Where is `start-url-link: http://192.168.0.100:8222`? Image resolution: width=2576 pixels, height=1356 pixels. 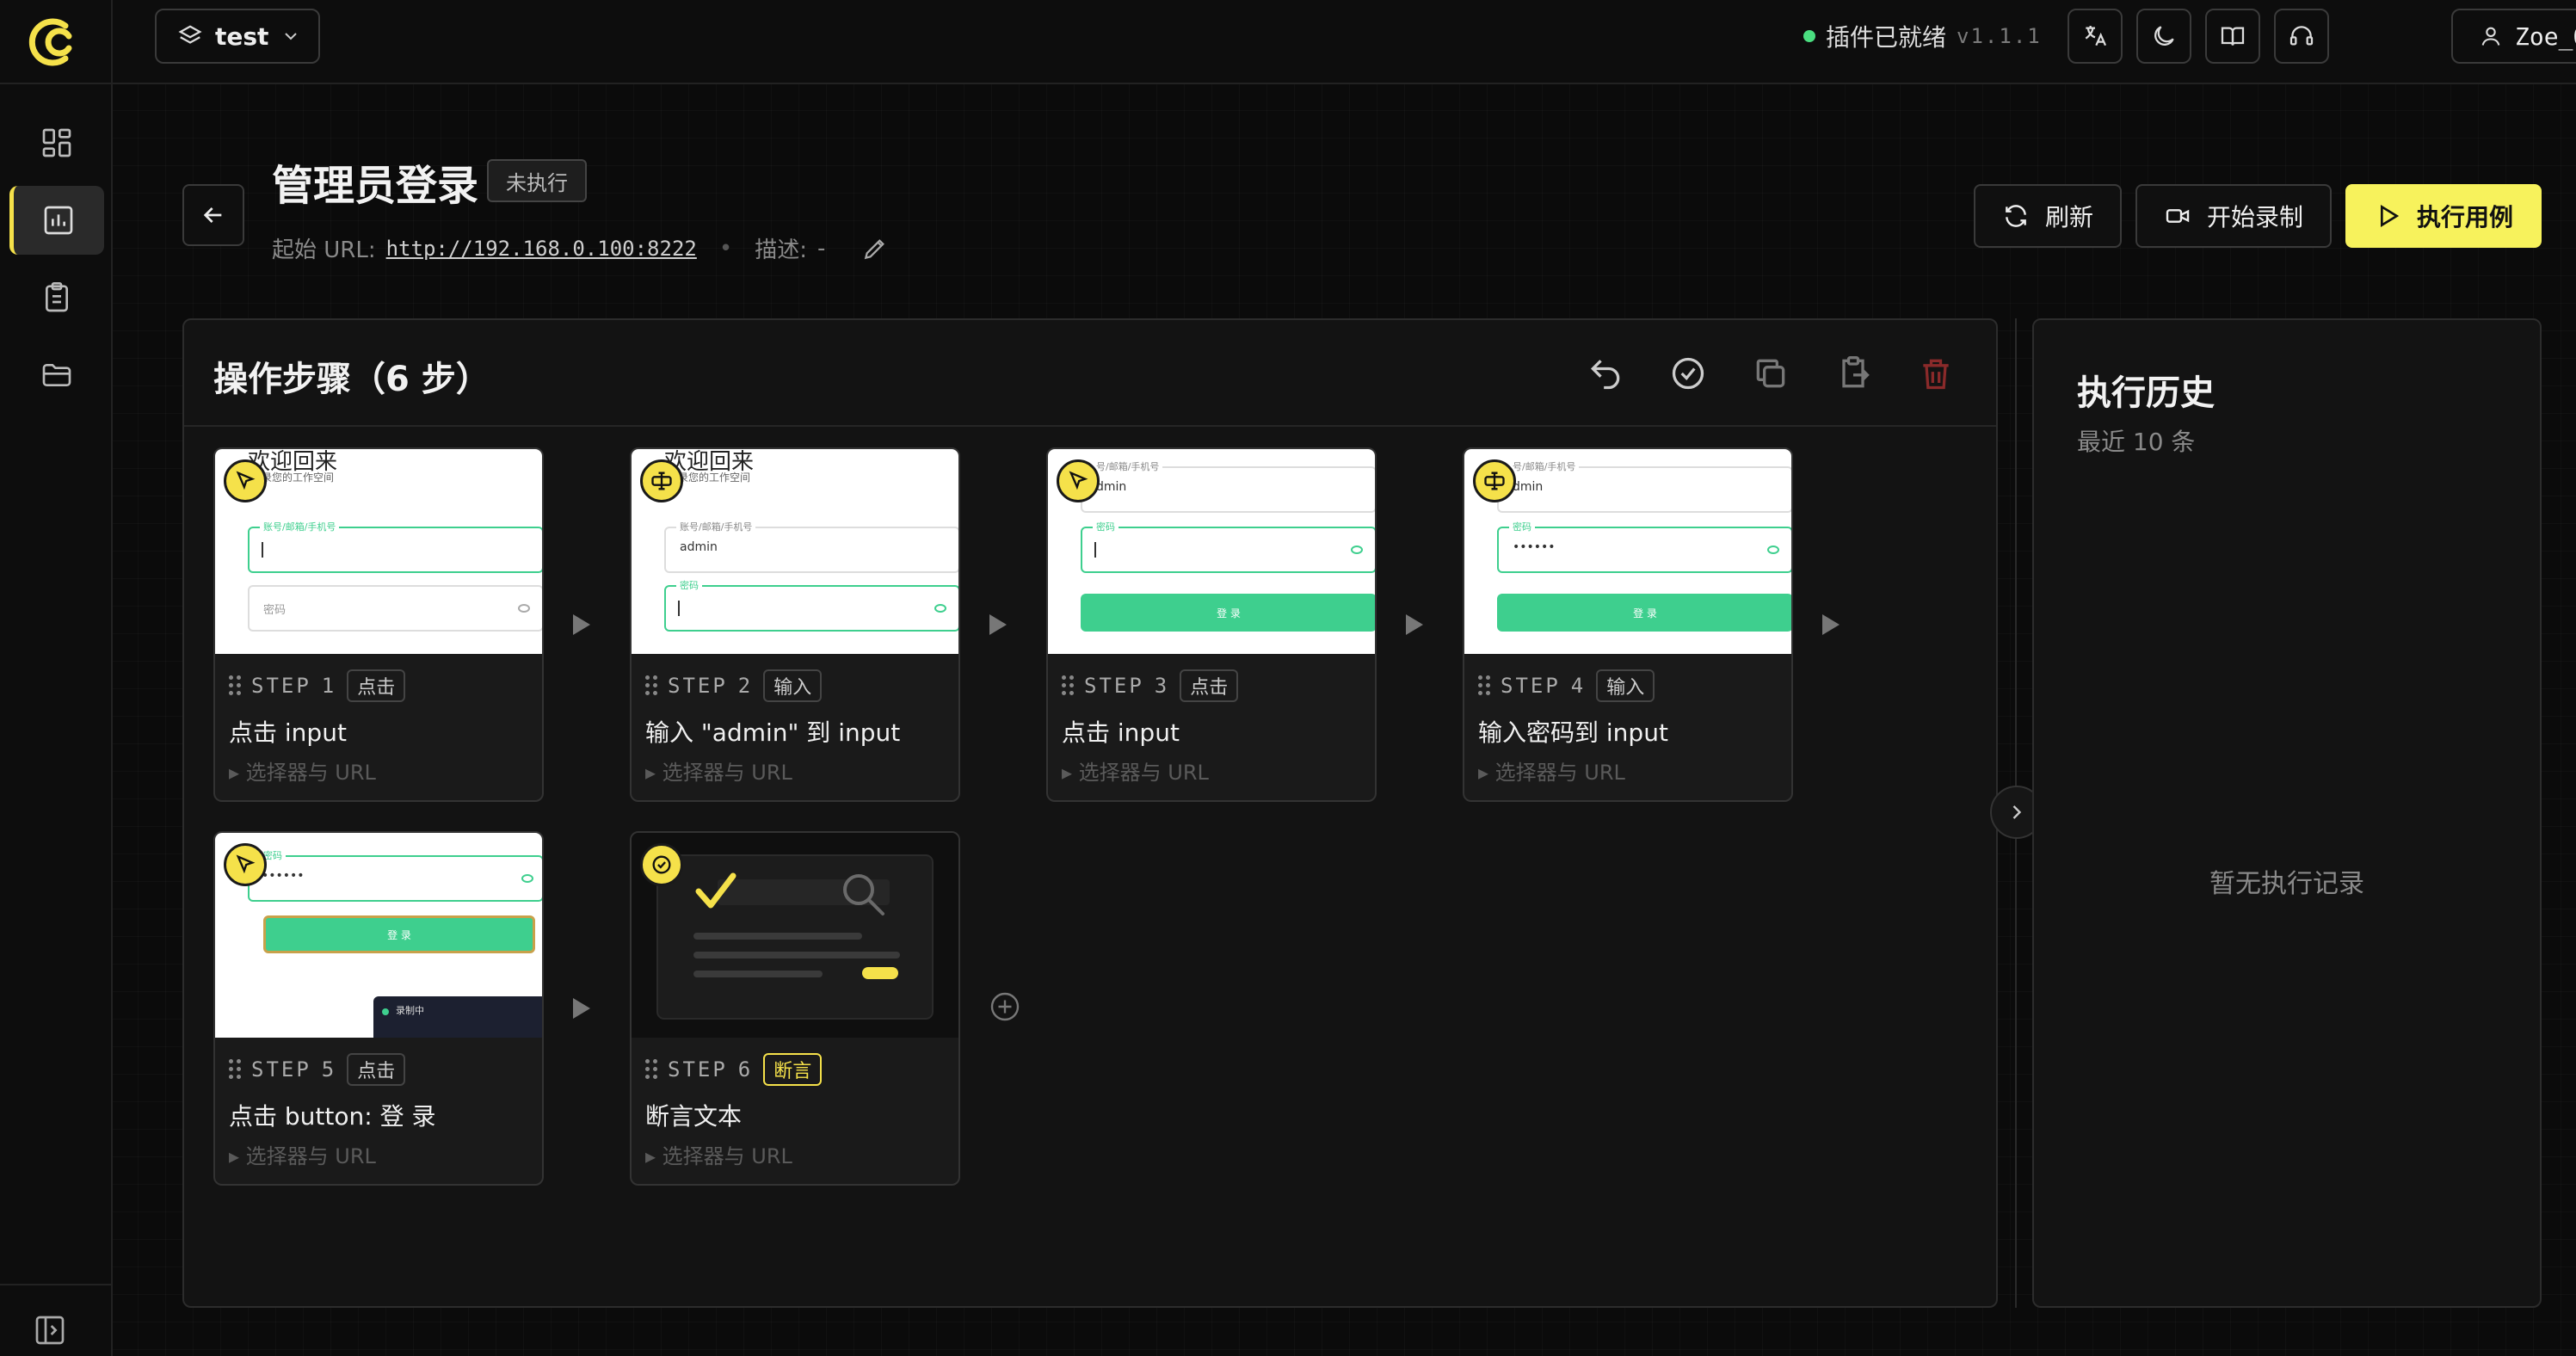 start-url-link: http://192.168.0.100:8222 is located at coordinates (542, 249).